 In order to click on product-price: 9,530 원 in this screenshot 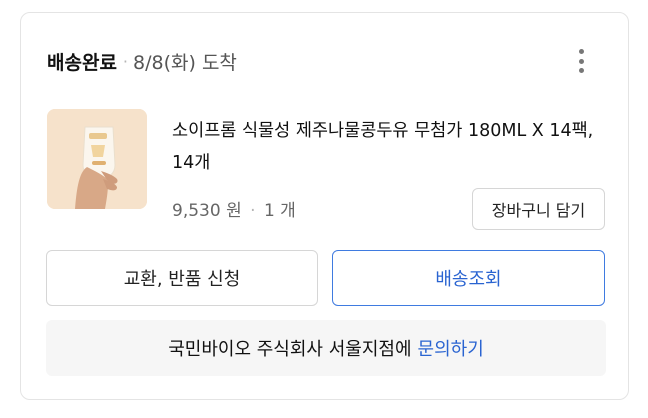, I will do `click(207, 211)`.